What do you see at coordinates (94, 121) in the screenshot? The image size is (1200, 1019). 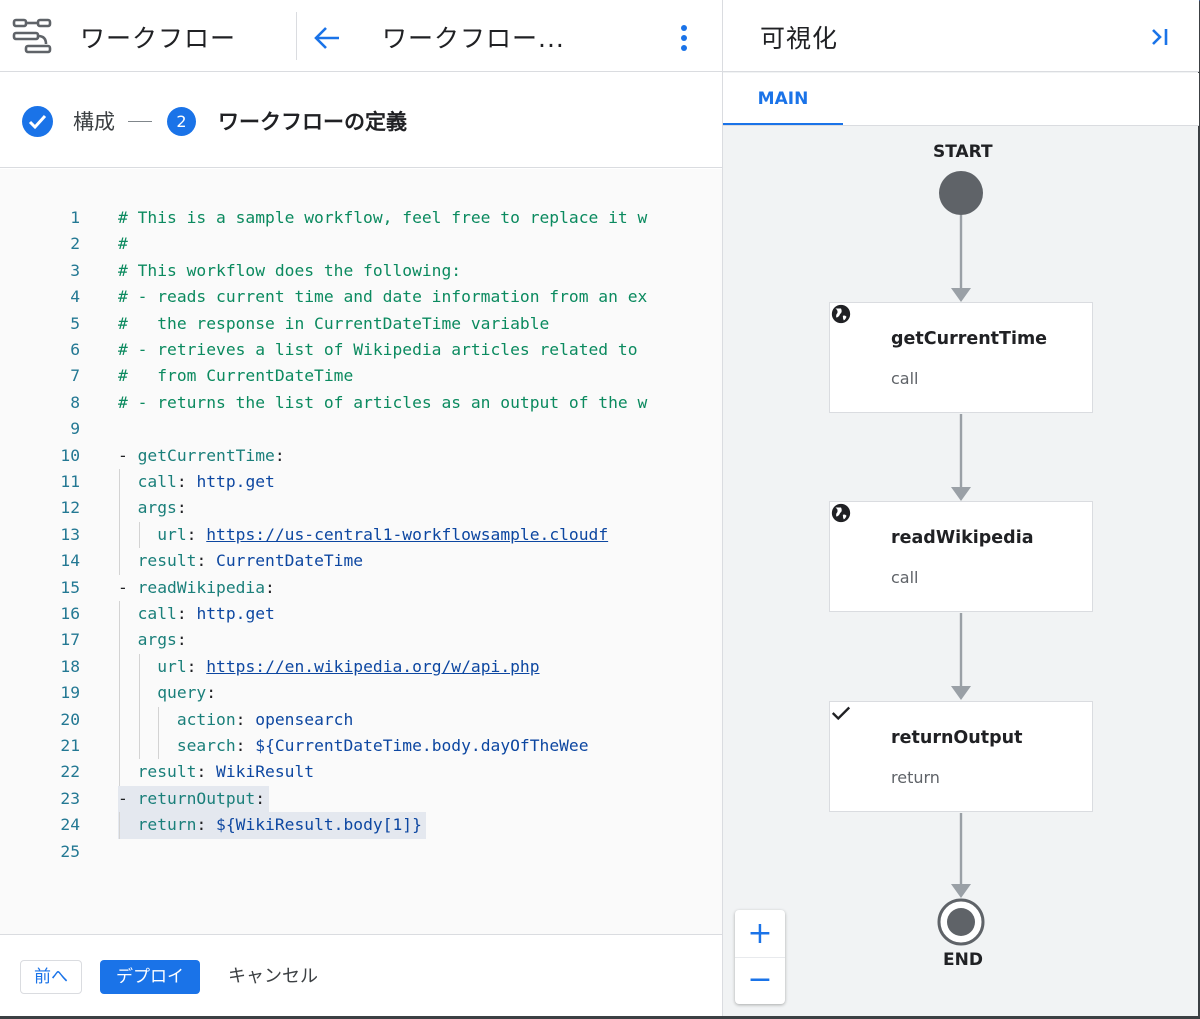 I see `step-1-label: 構成` at bounding box center [94, 121].